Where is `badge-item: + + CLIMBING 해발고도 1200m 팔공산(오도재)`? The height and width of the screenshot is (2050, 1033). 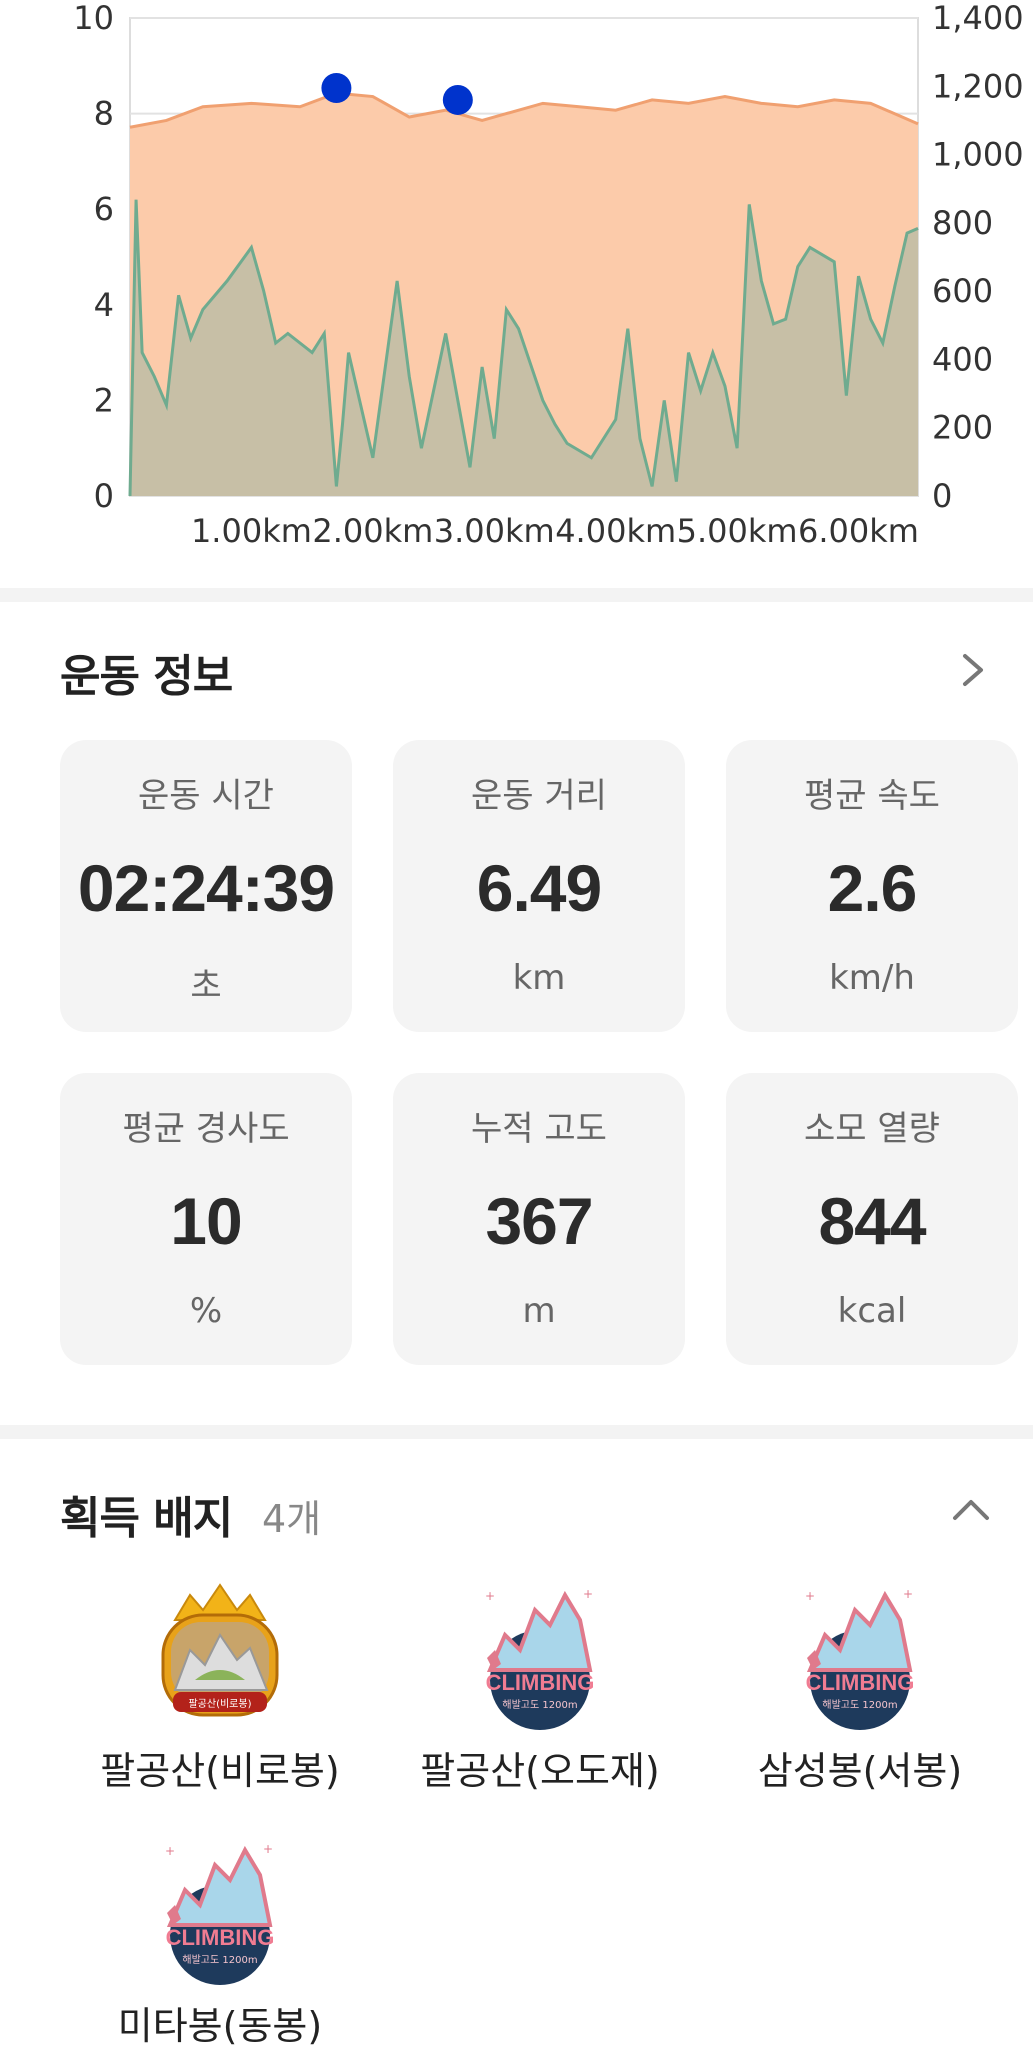 badge-item: + + CLIMBING 해발고도 1200m 팔공산(오도재) is located at coordinates (540, 1687).